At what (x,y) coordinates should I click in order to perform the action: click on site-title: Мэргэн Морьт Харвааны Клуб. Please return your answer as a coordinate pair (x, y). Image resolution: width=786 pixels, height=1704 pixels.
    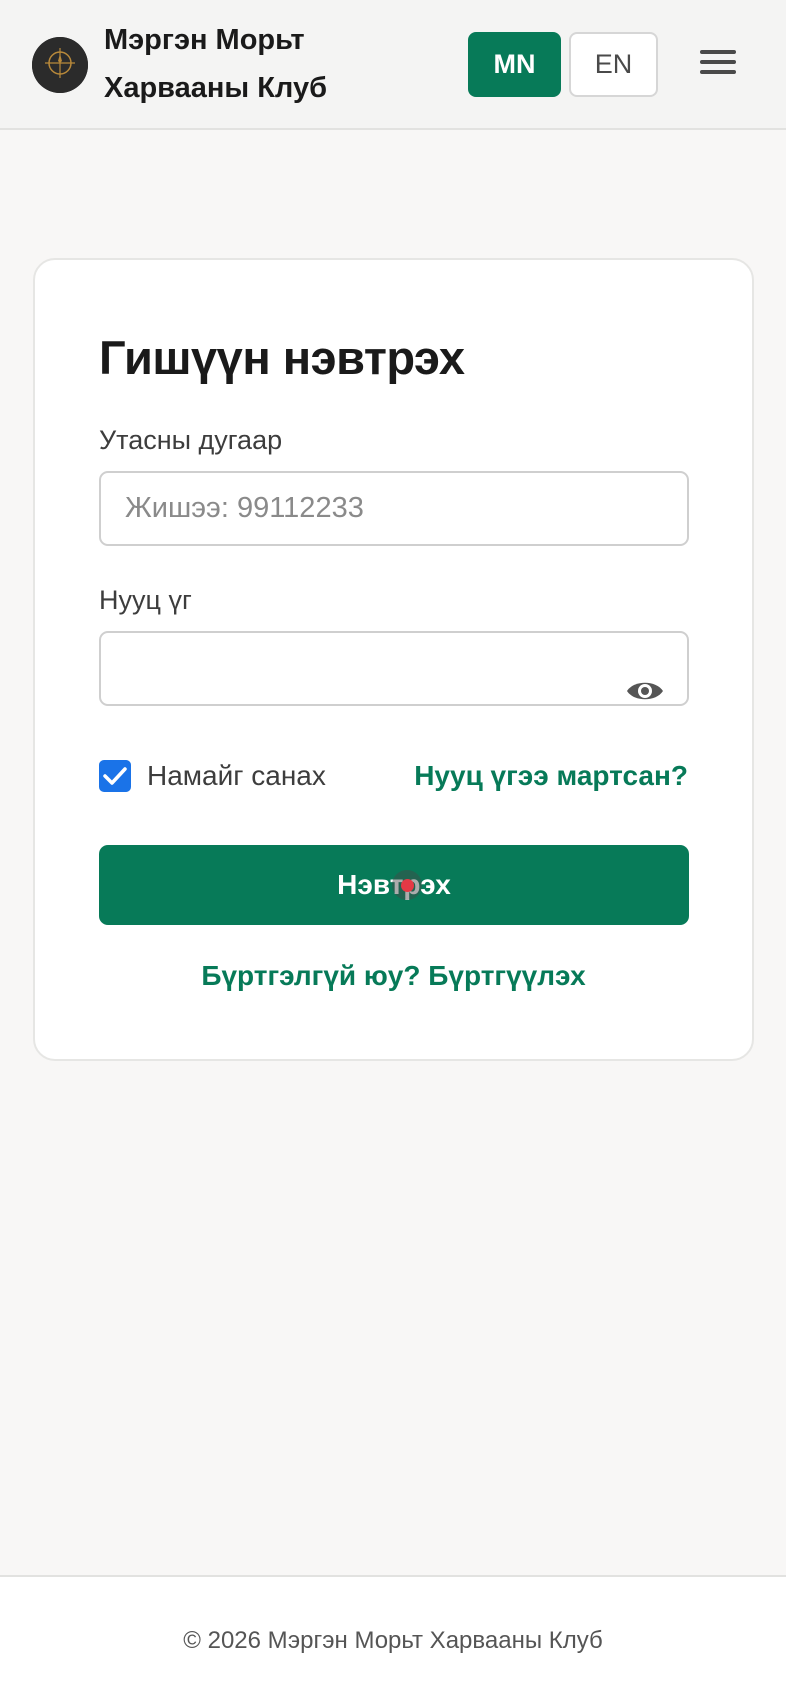
    Looking at the image, I should click on (234, 64).